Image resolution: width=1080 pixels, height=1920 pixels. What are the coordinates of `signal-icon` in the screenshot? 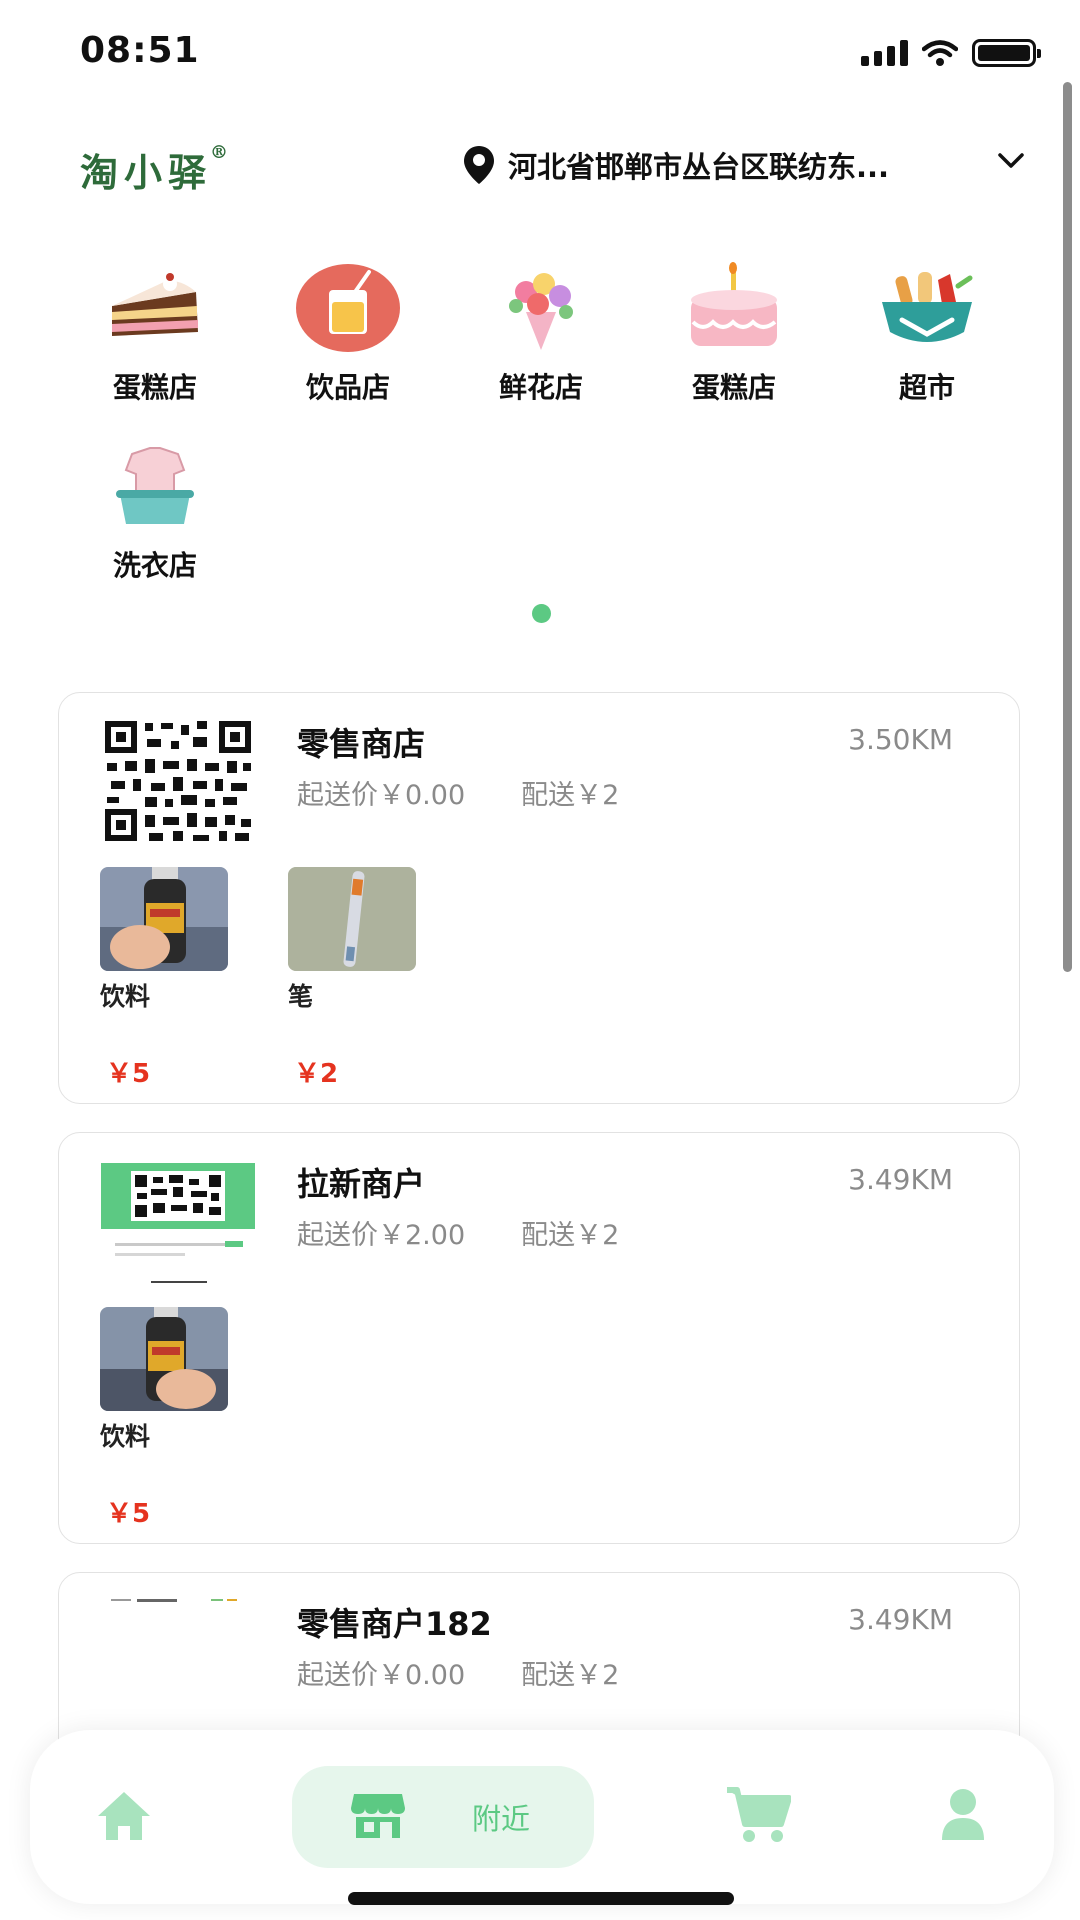 It's located at (884, 53).